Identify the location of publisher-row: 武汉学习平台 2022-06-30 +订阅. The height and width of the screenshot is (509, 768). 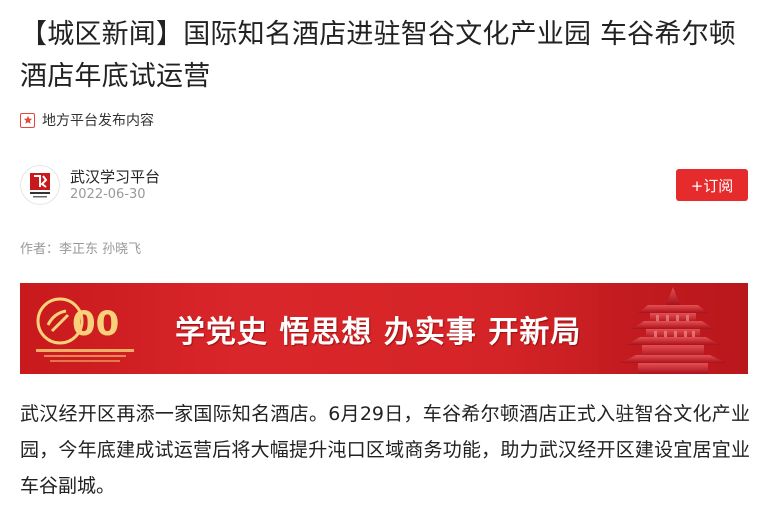
(384, 185).